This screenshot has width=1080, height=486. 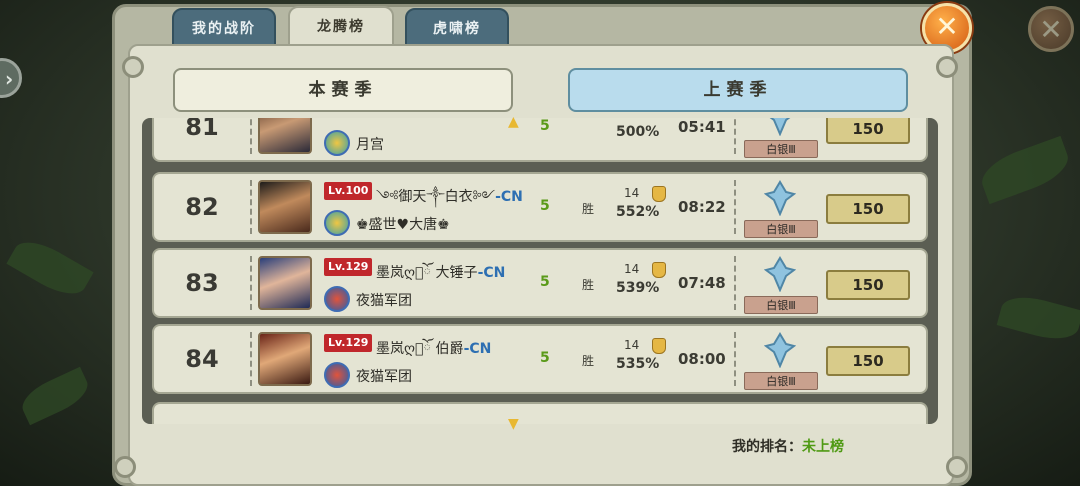 What do you see at coordinates (457, 27) in the screenshot?
I see `tab-tiger-rank: 虎啸榜` at bounding box center [457, 27].